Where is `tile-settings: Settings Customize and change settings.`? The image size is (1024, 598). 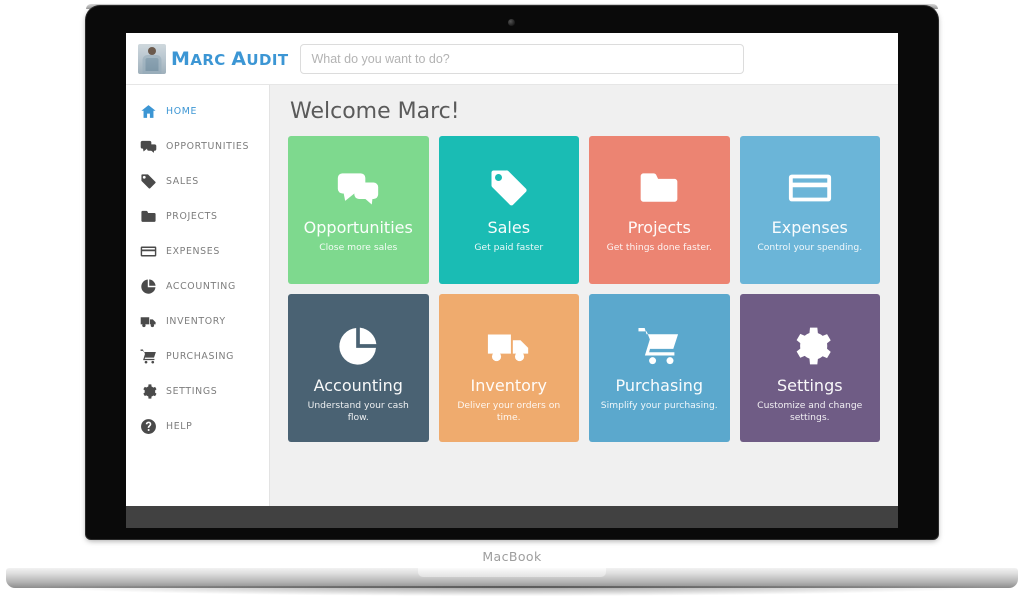
tile-settings: Settings Customize and change settings. is located at coordinates (809, 368).